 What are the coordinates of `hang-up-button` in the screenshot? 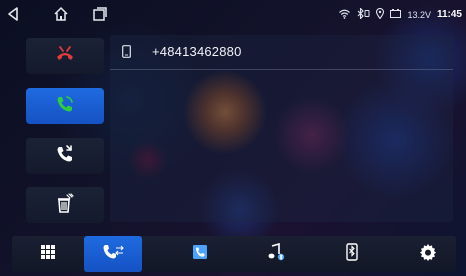 It's located at (65, 56).